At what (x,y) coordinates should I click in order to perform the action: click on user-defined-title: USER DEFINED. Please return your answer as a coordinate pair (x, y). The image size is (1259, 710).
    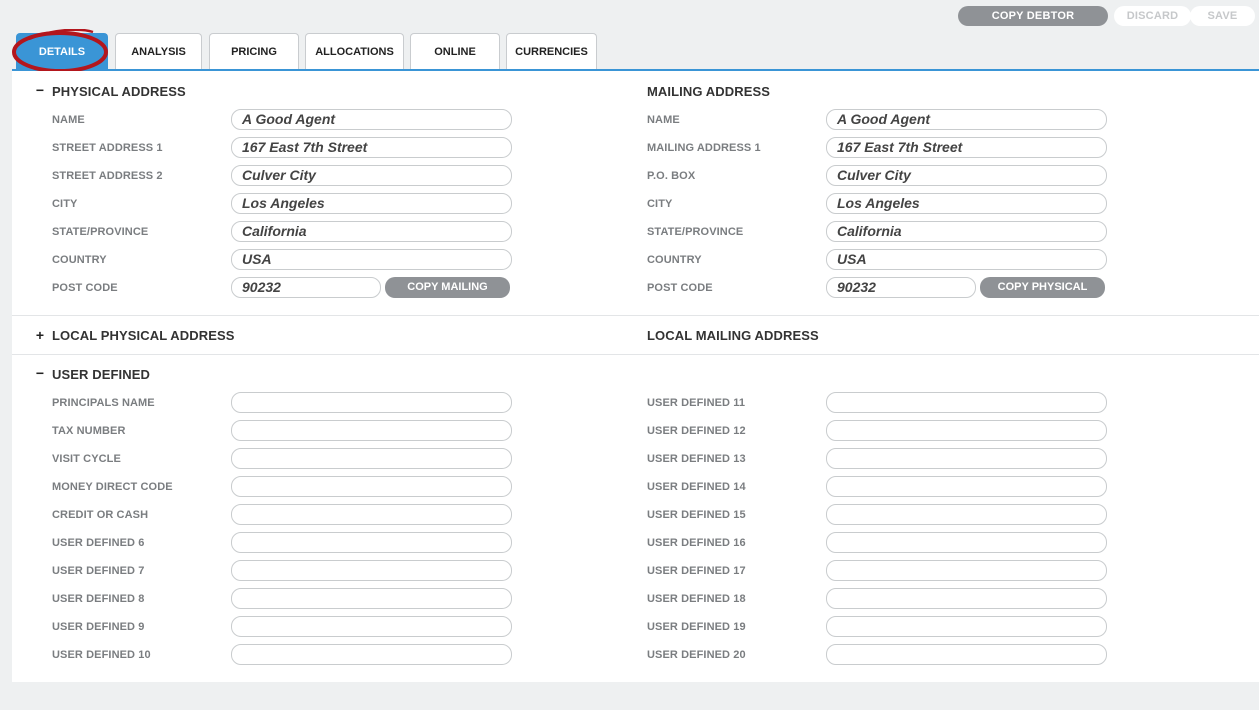
    Looking at the image, I should click on (101, 374).